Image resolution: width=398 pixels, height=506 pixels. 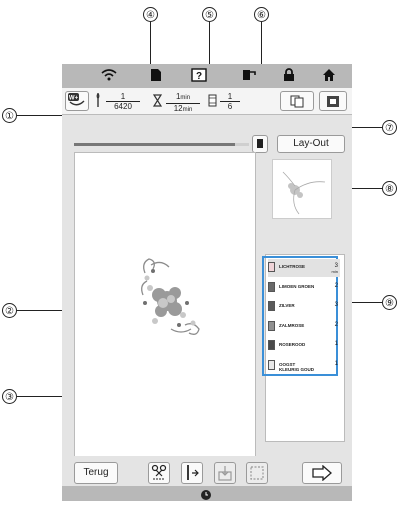 What do you see at coordinates (150, 14) in the screenshot?
I see `callout-4: ④` at bounding box center [150, 14].